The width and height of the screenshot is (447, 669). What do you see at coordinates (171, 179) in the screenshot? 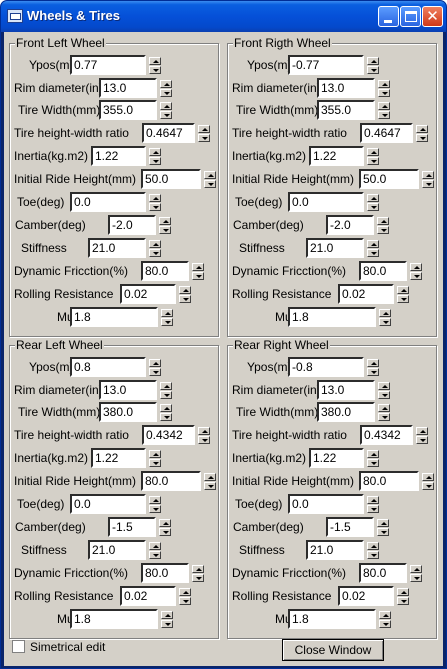
I see `ride-height-input: 50.0` at bounding box center [171, 179].